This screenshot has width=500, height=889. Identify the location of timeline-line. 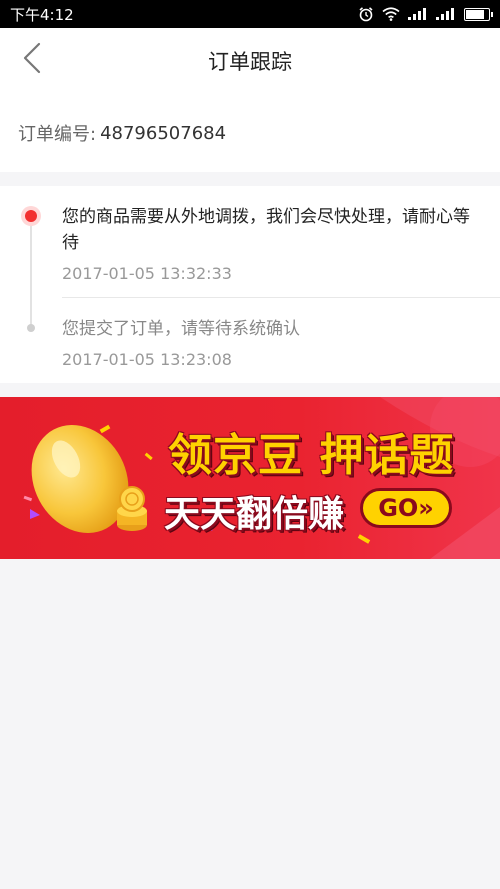
(31, 273).